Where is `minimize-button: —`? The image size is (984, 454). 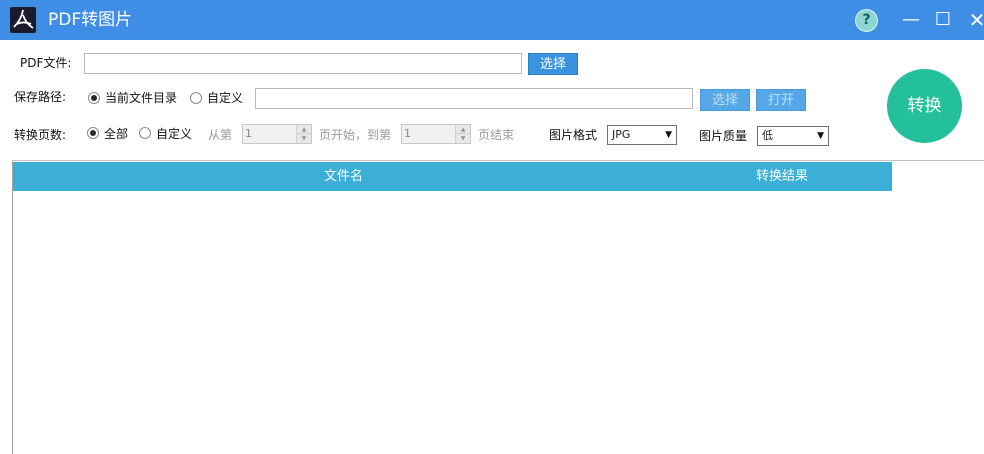 minimize-button: — is located at coordinates (911, 20).